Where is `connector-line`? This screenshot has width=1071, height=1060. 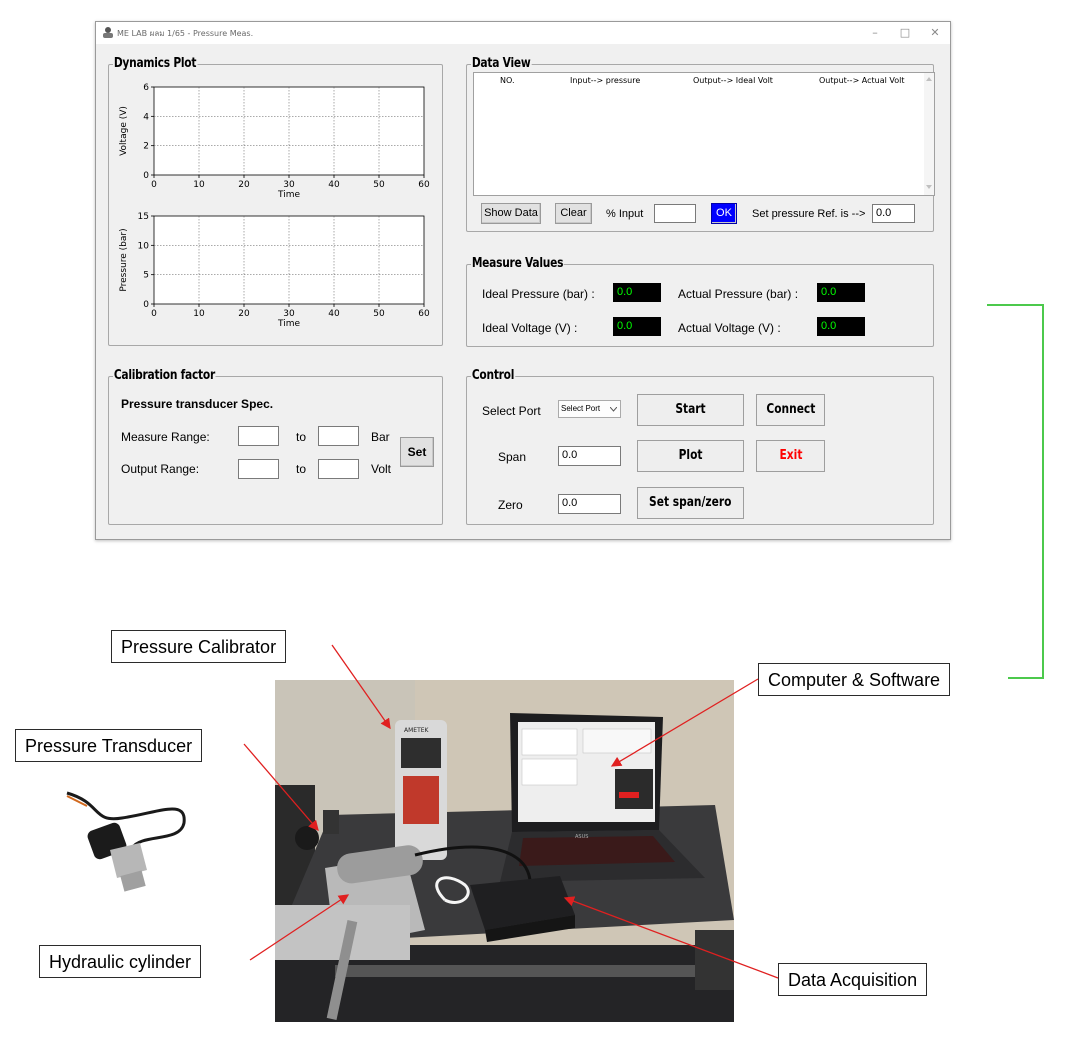 connector-line is located at coordinates (1015, 491).